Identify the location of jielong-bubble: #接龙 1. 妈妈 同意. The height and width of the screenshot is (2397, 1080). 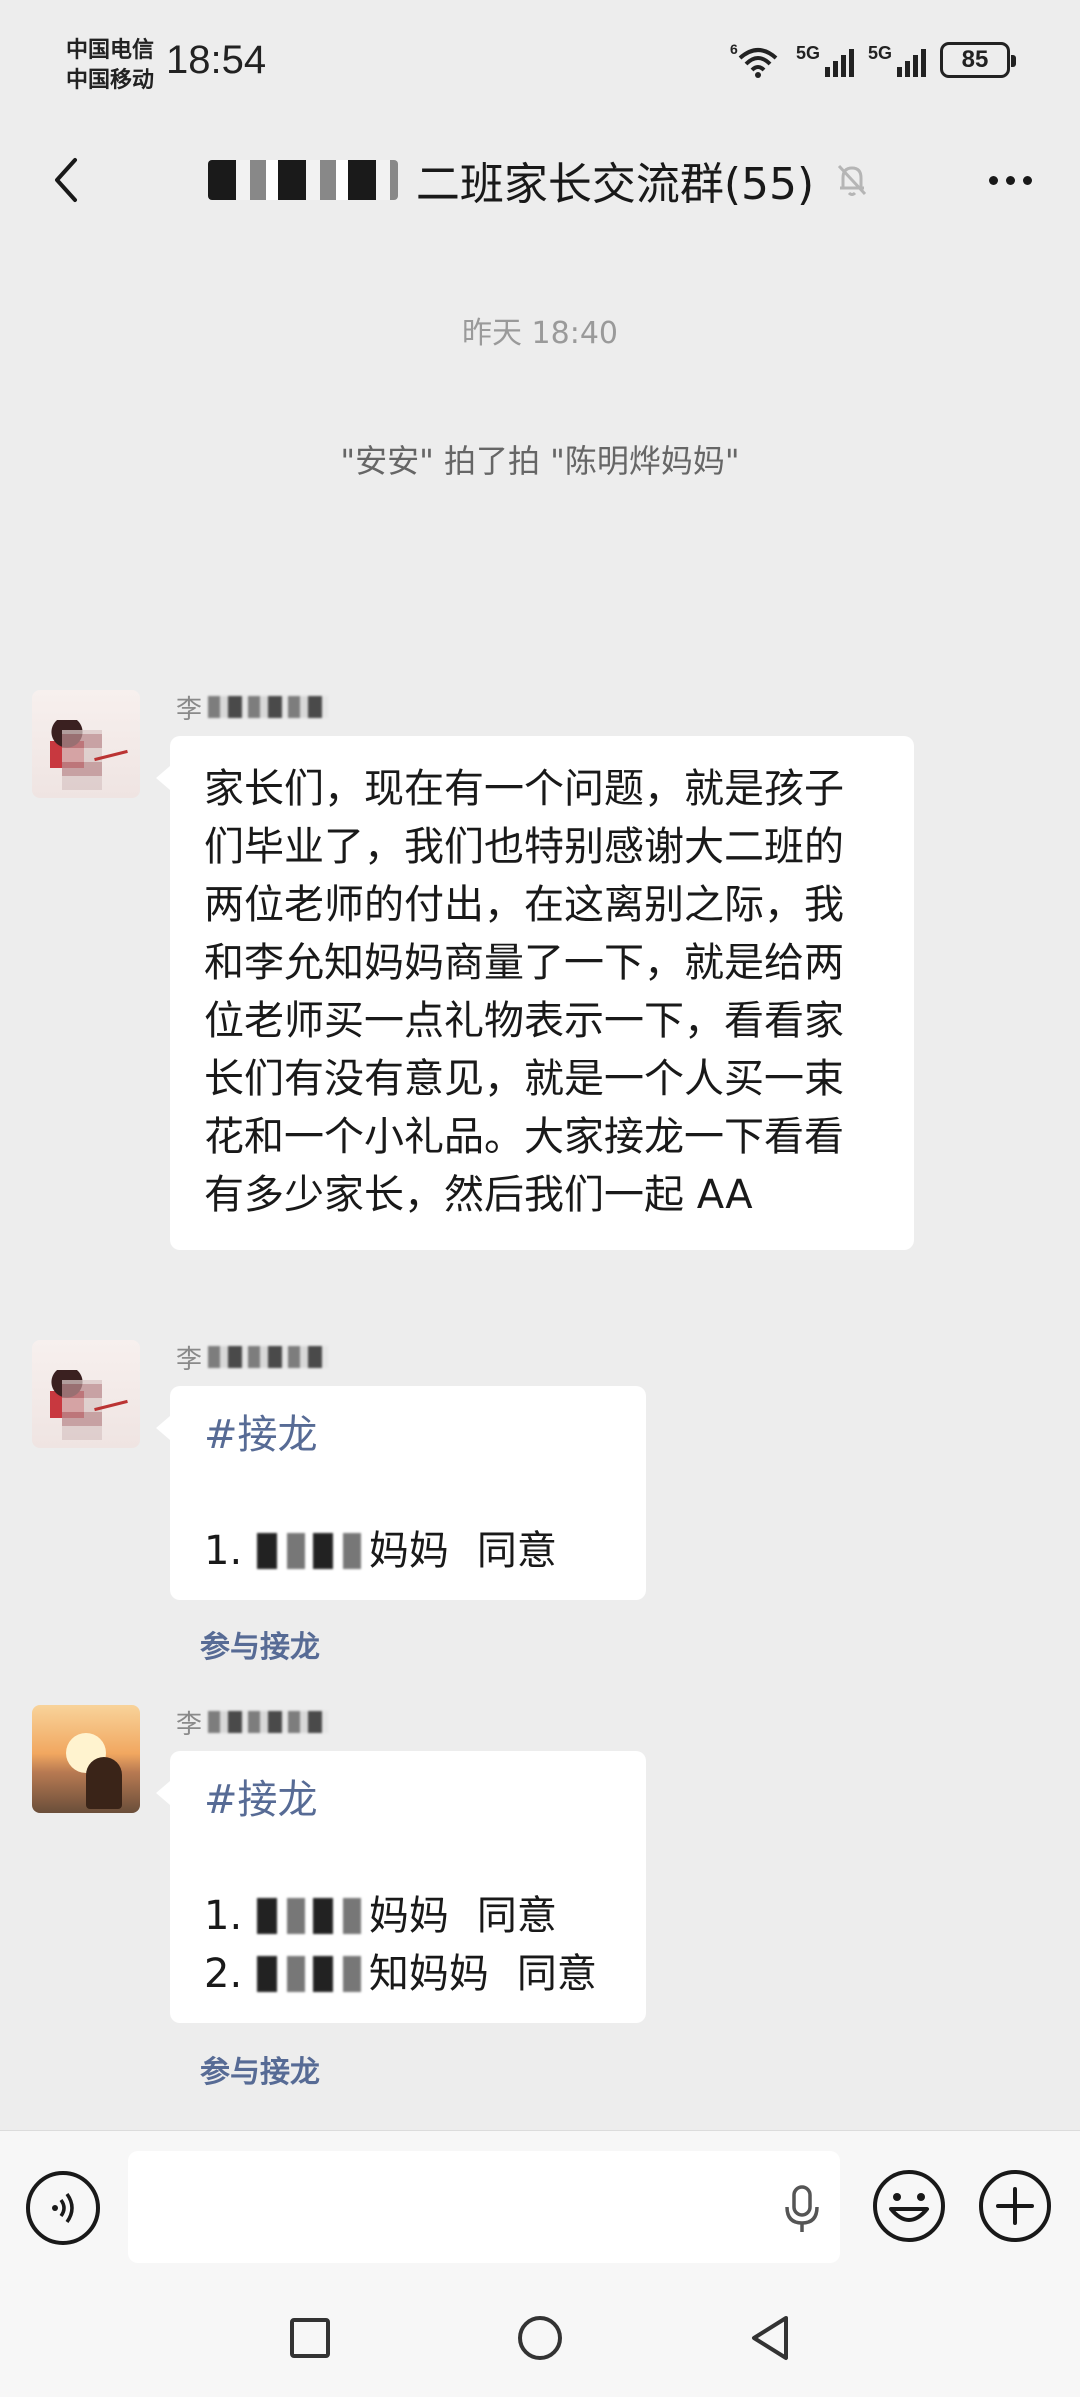
(401, 1493).